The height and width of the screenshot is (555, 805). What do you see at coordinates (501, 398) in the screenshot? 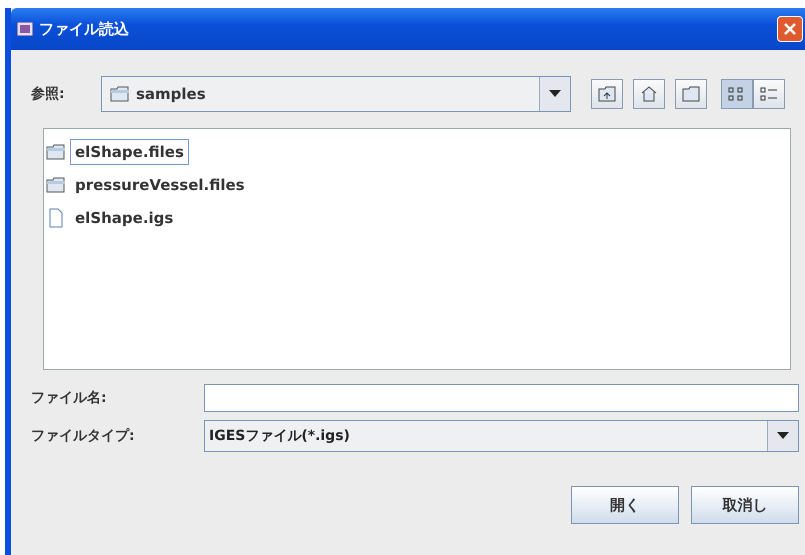
I see `file-name-field` at bounding box center [501, 398].